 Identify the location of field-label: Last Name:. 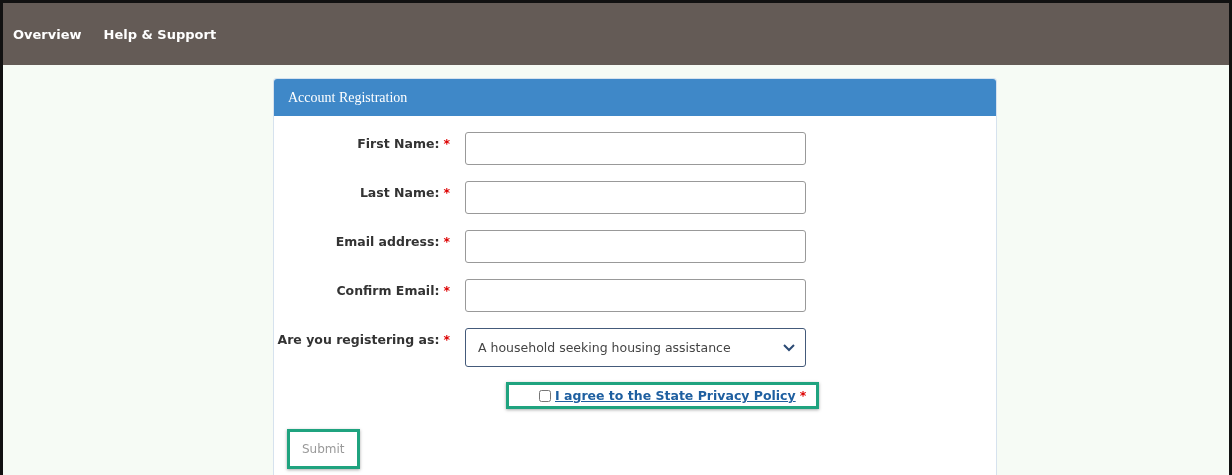
(399, 192).